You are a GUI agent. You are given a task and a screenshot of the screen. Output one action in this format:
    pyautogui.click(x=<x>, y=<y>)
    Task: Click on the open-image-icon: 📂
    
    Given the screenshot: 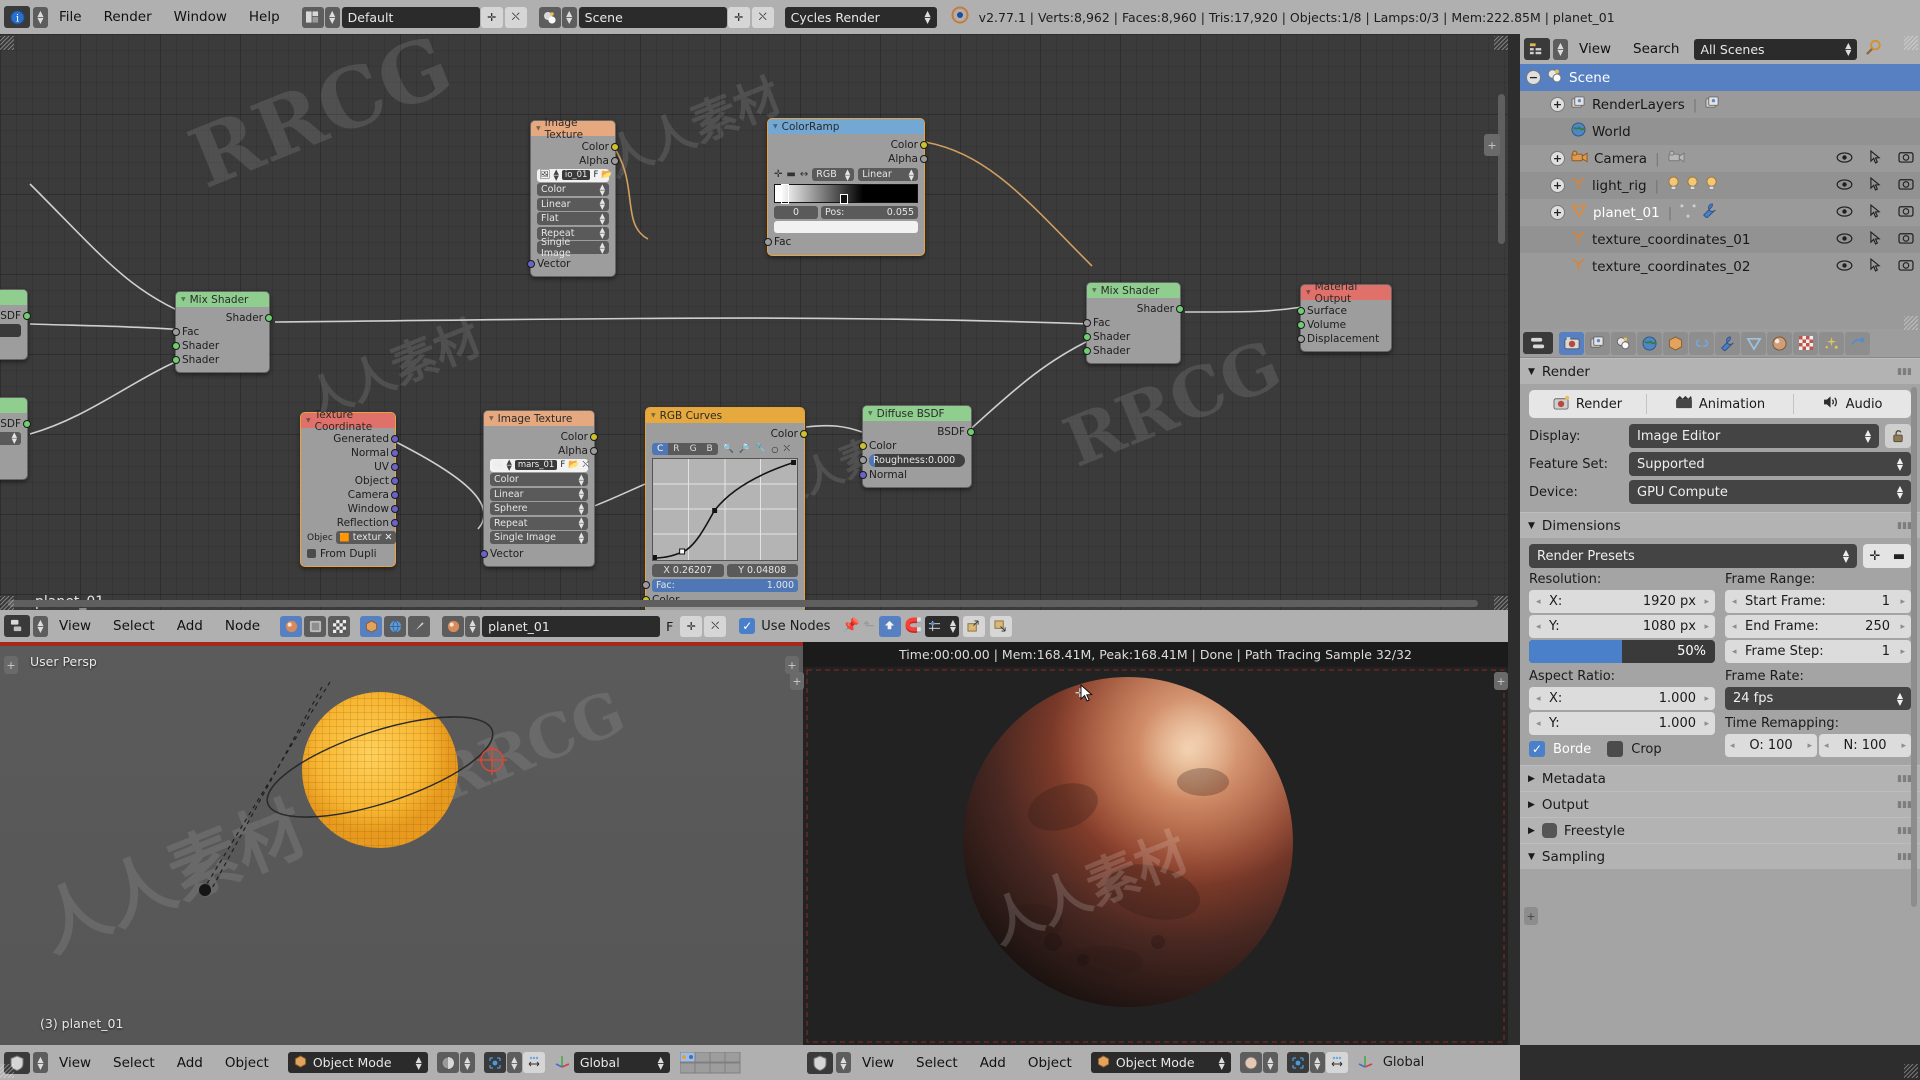 What is the action you would take?
    pyautogui.click(x=573, y=465)
    